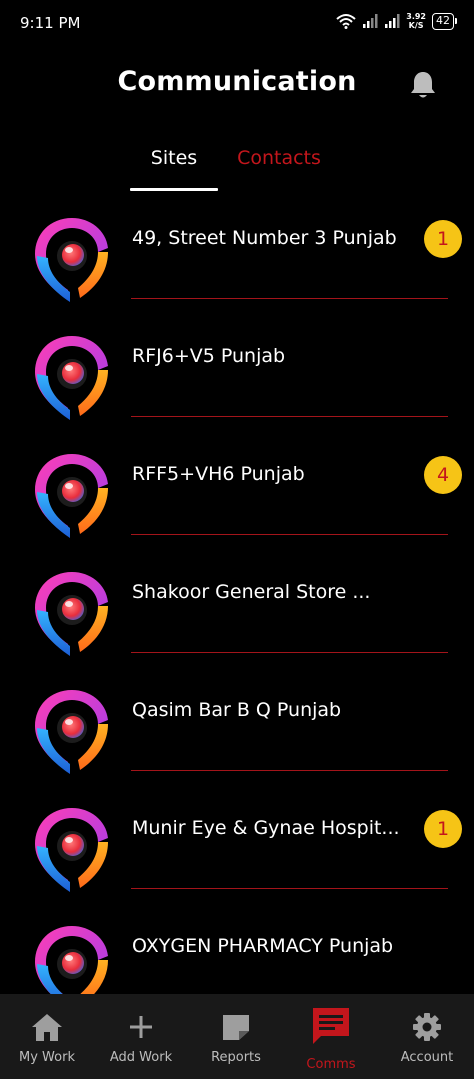 This screenshot has height=1079, width=474. I want to click on site-name: RFF5+VH6 Punjab, so click(218, 474).